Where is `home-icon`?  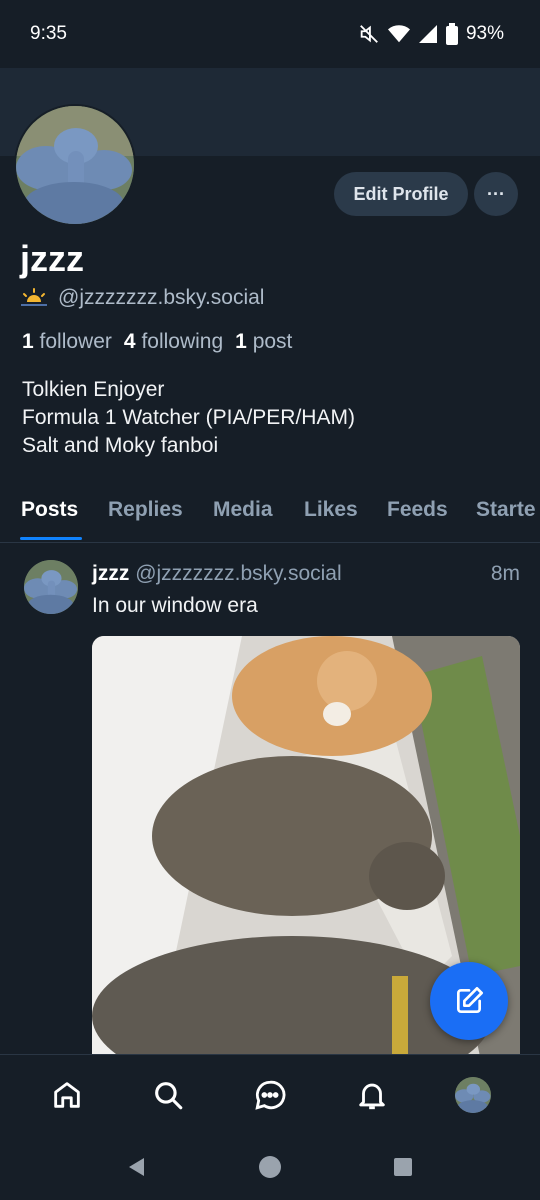
home-icon is located at coordinates (67, 1094).